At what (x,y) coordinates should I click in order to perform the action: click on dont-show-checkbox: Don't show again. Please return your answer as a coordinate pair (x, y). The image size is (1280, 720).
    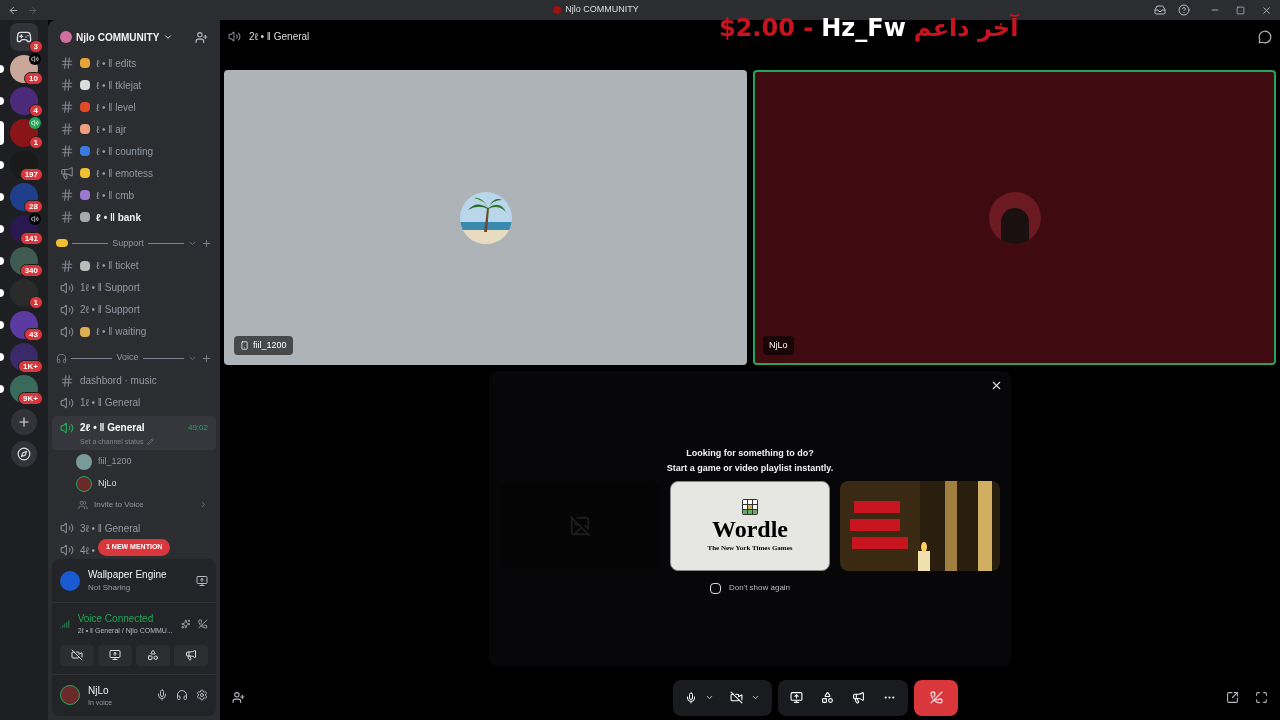
    Looking at the image, I should click on (750, 588).